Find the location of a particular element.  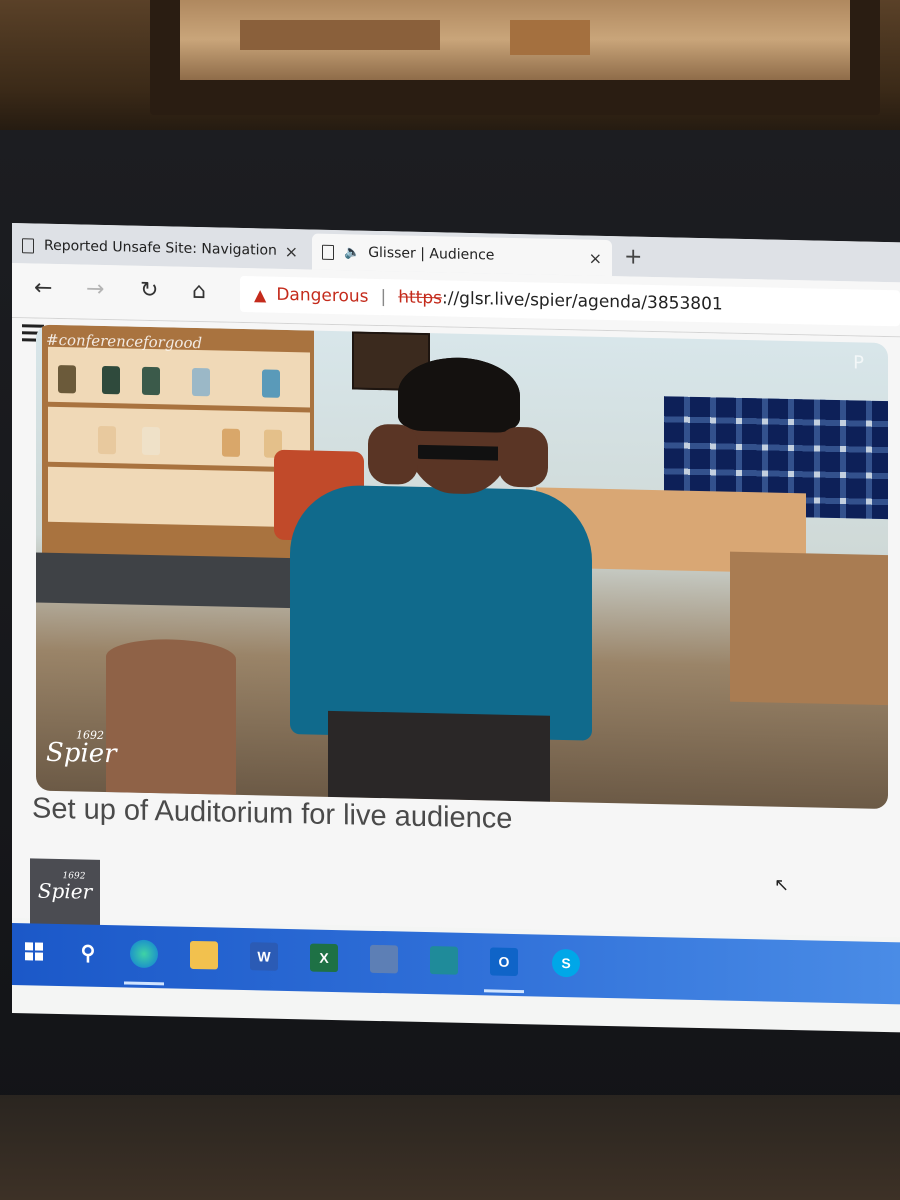

windows-icon is located at coordinates (34, 951).